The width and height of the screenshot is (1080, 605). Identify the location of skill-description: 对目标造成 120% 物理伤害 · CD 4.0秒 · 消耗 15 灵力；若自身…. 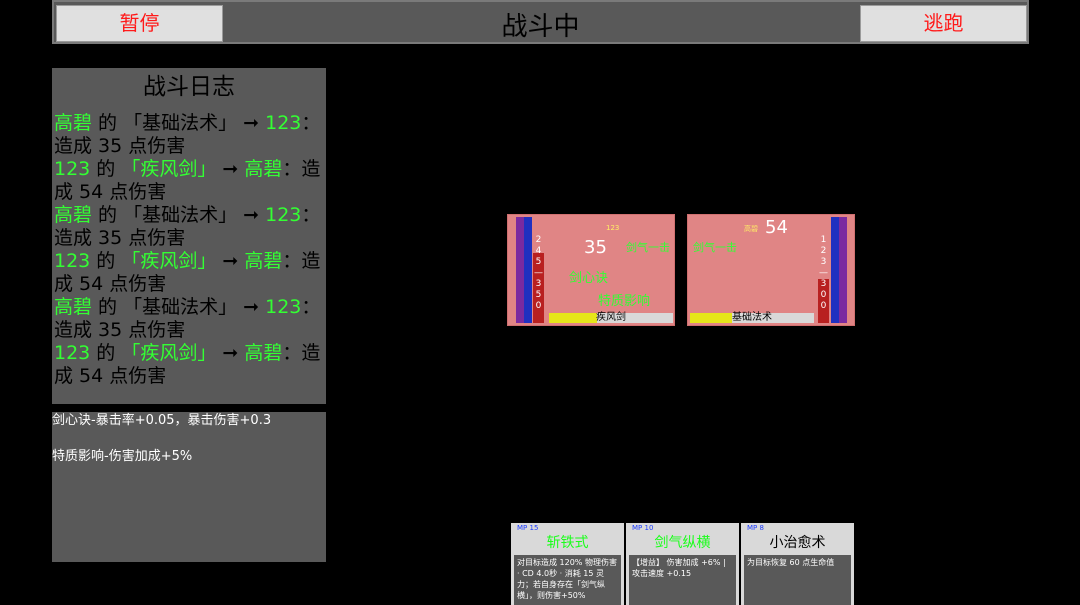
(567, 580).